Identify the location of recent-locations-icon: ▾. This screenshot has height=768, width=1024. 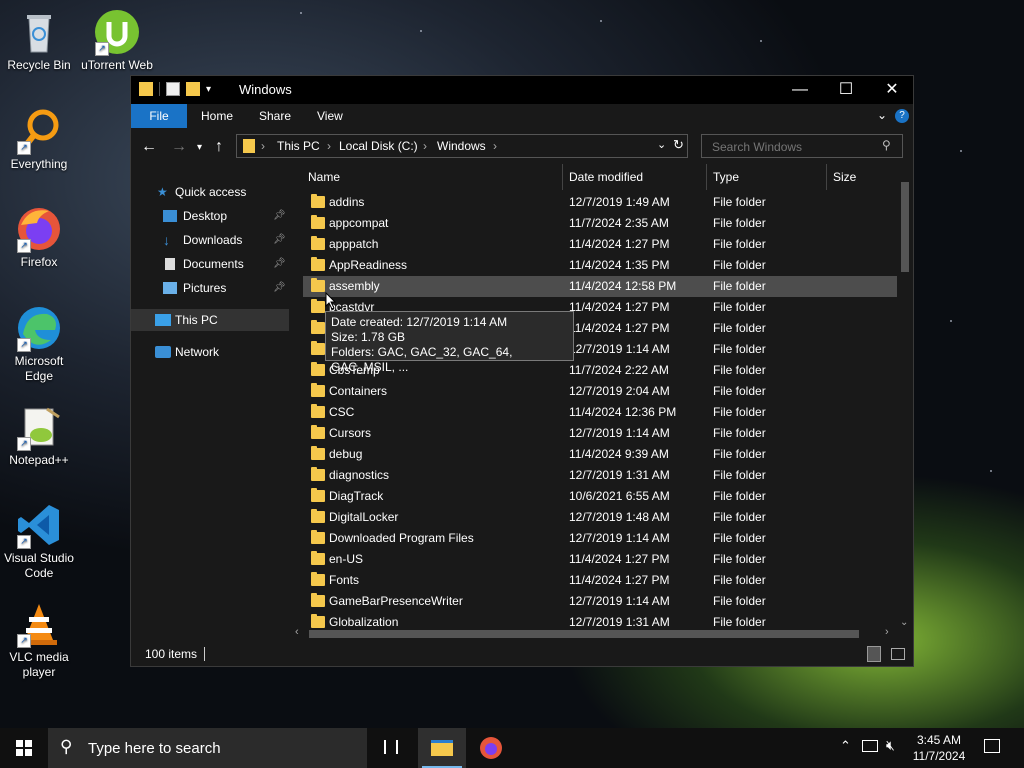
(199, 147).